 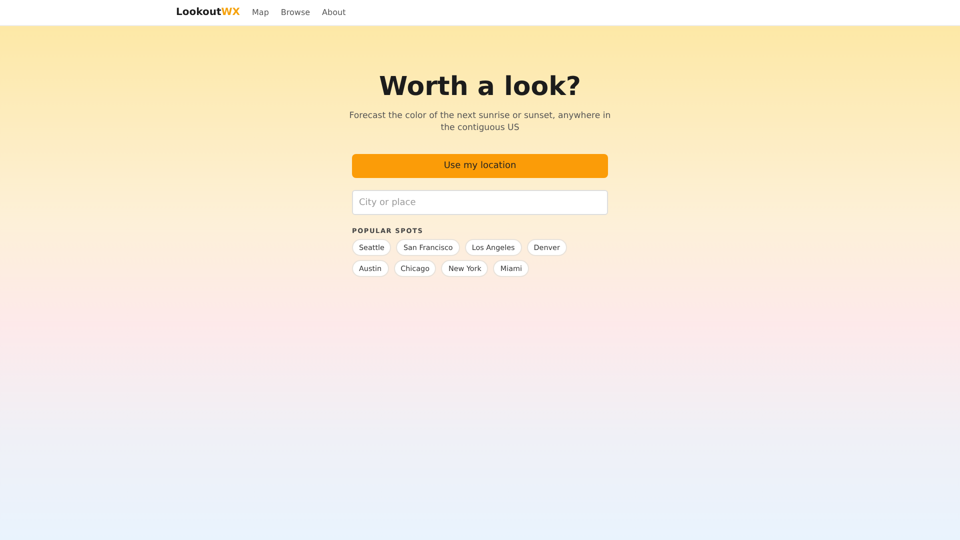 I want to click on nav-link: Browse, so click(x=295, y=12).